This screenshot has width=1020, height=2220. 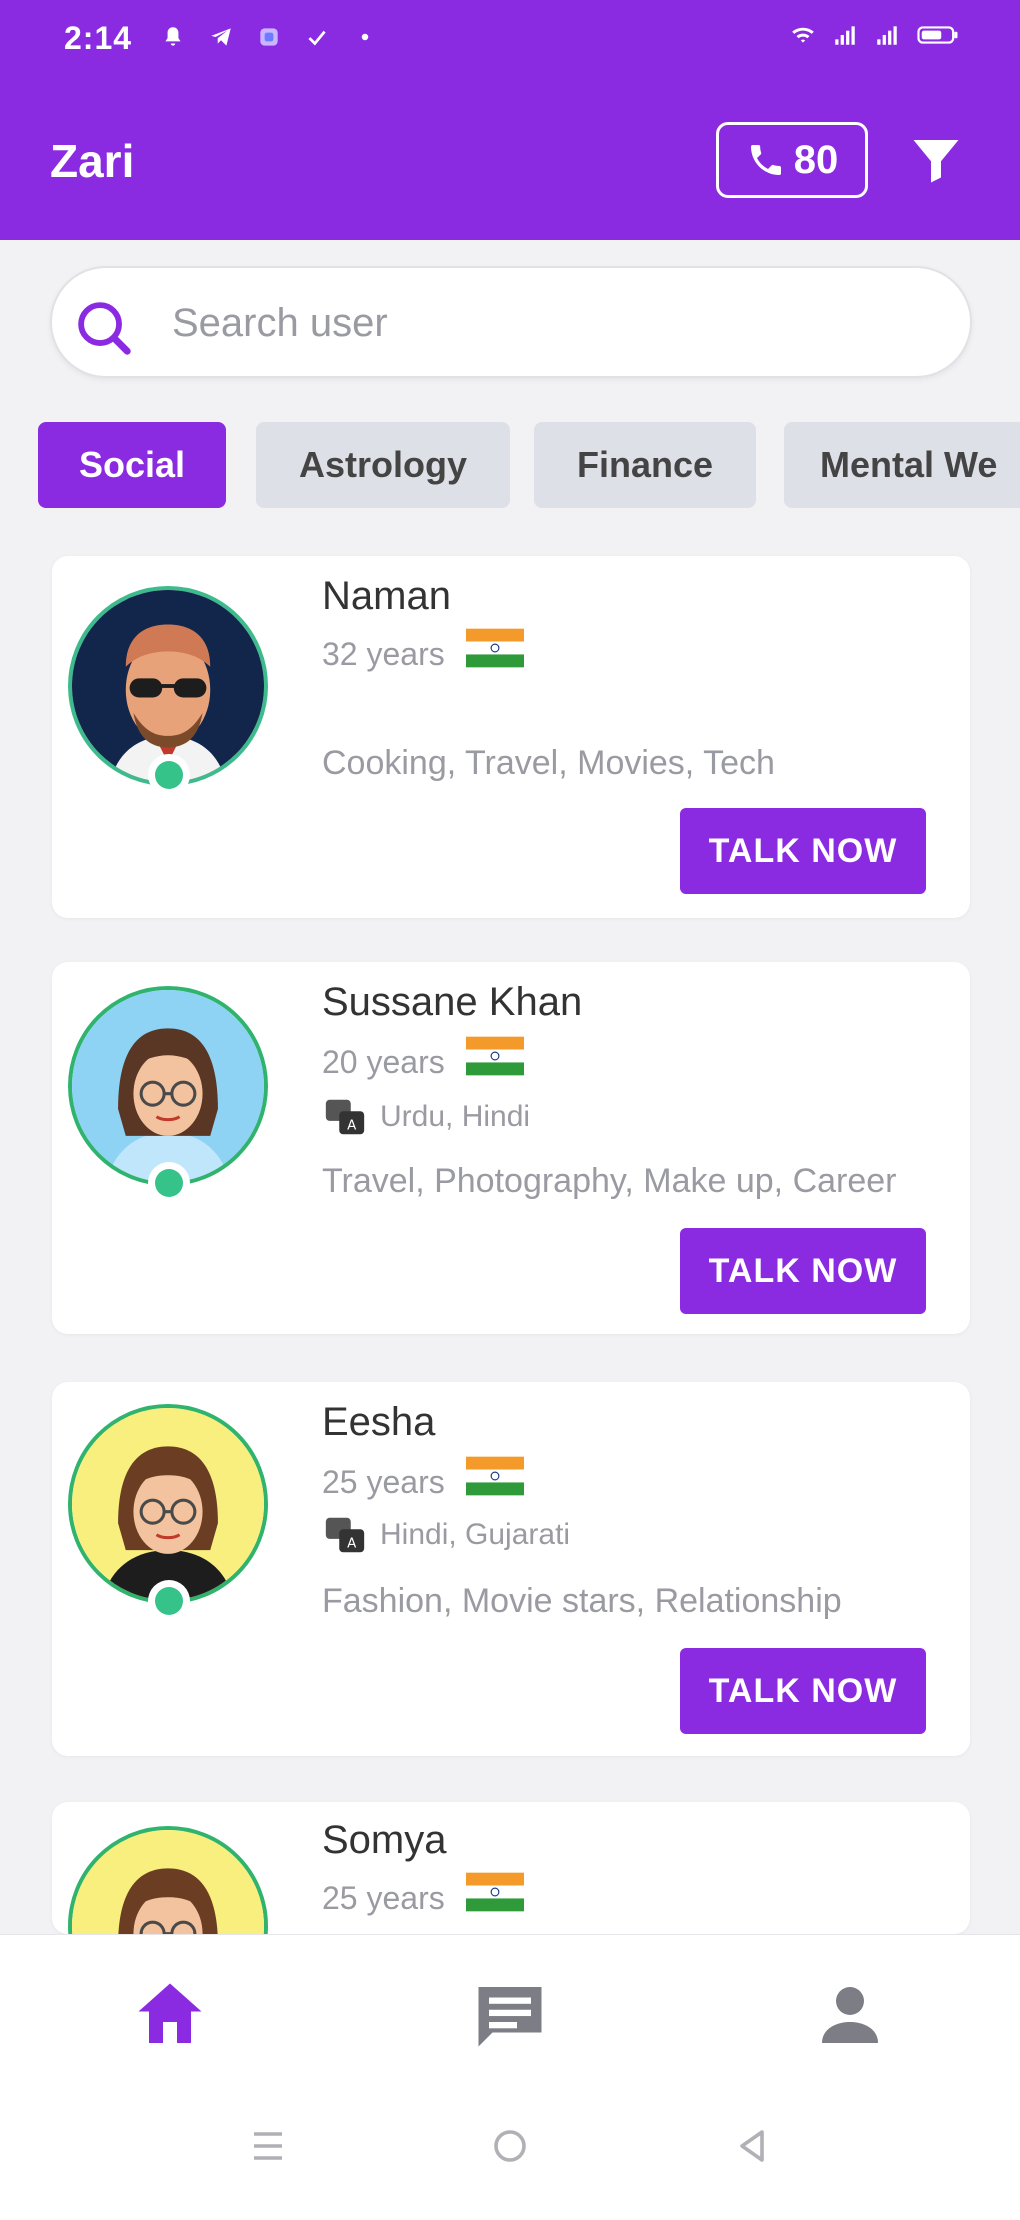 I want to click on user-name: Eesha, so click(x=379, y=1422).